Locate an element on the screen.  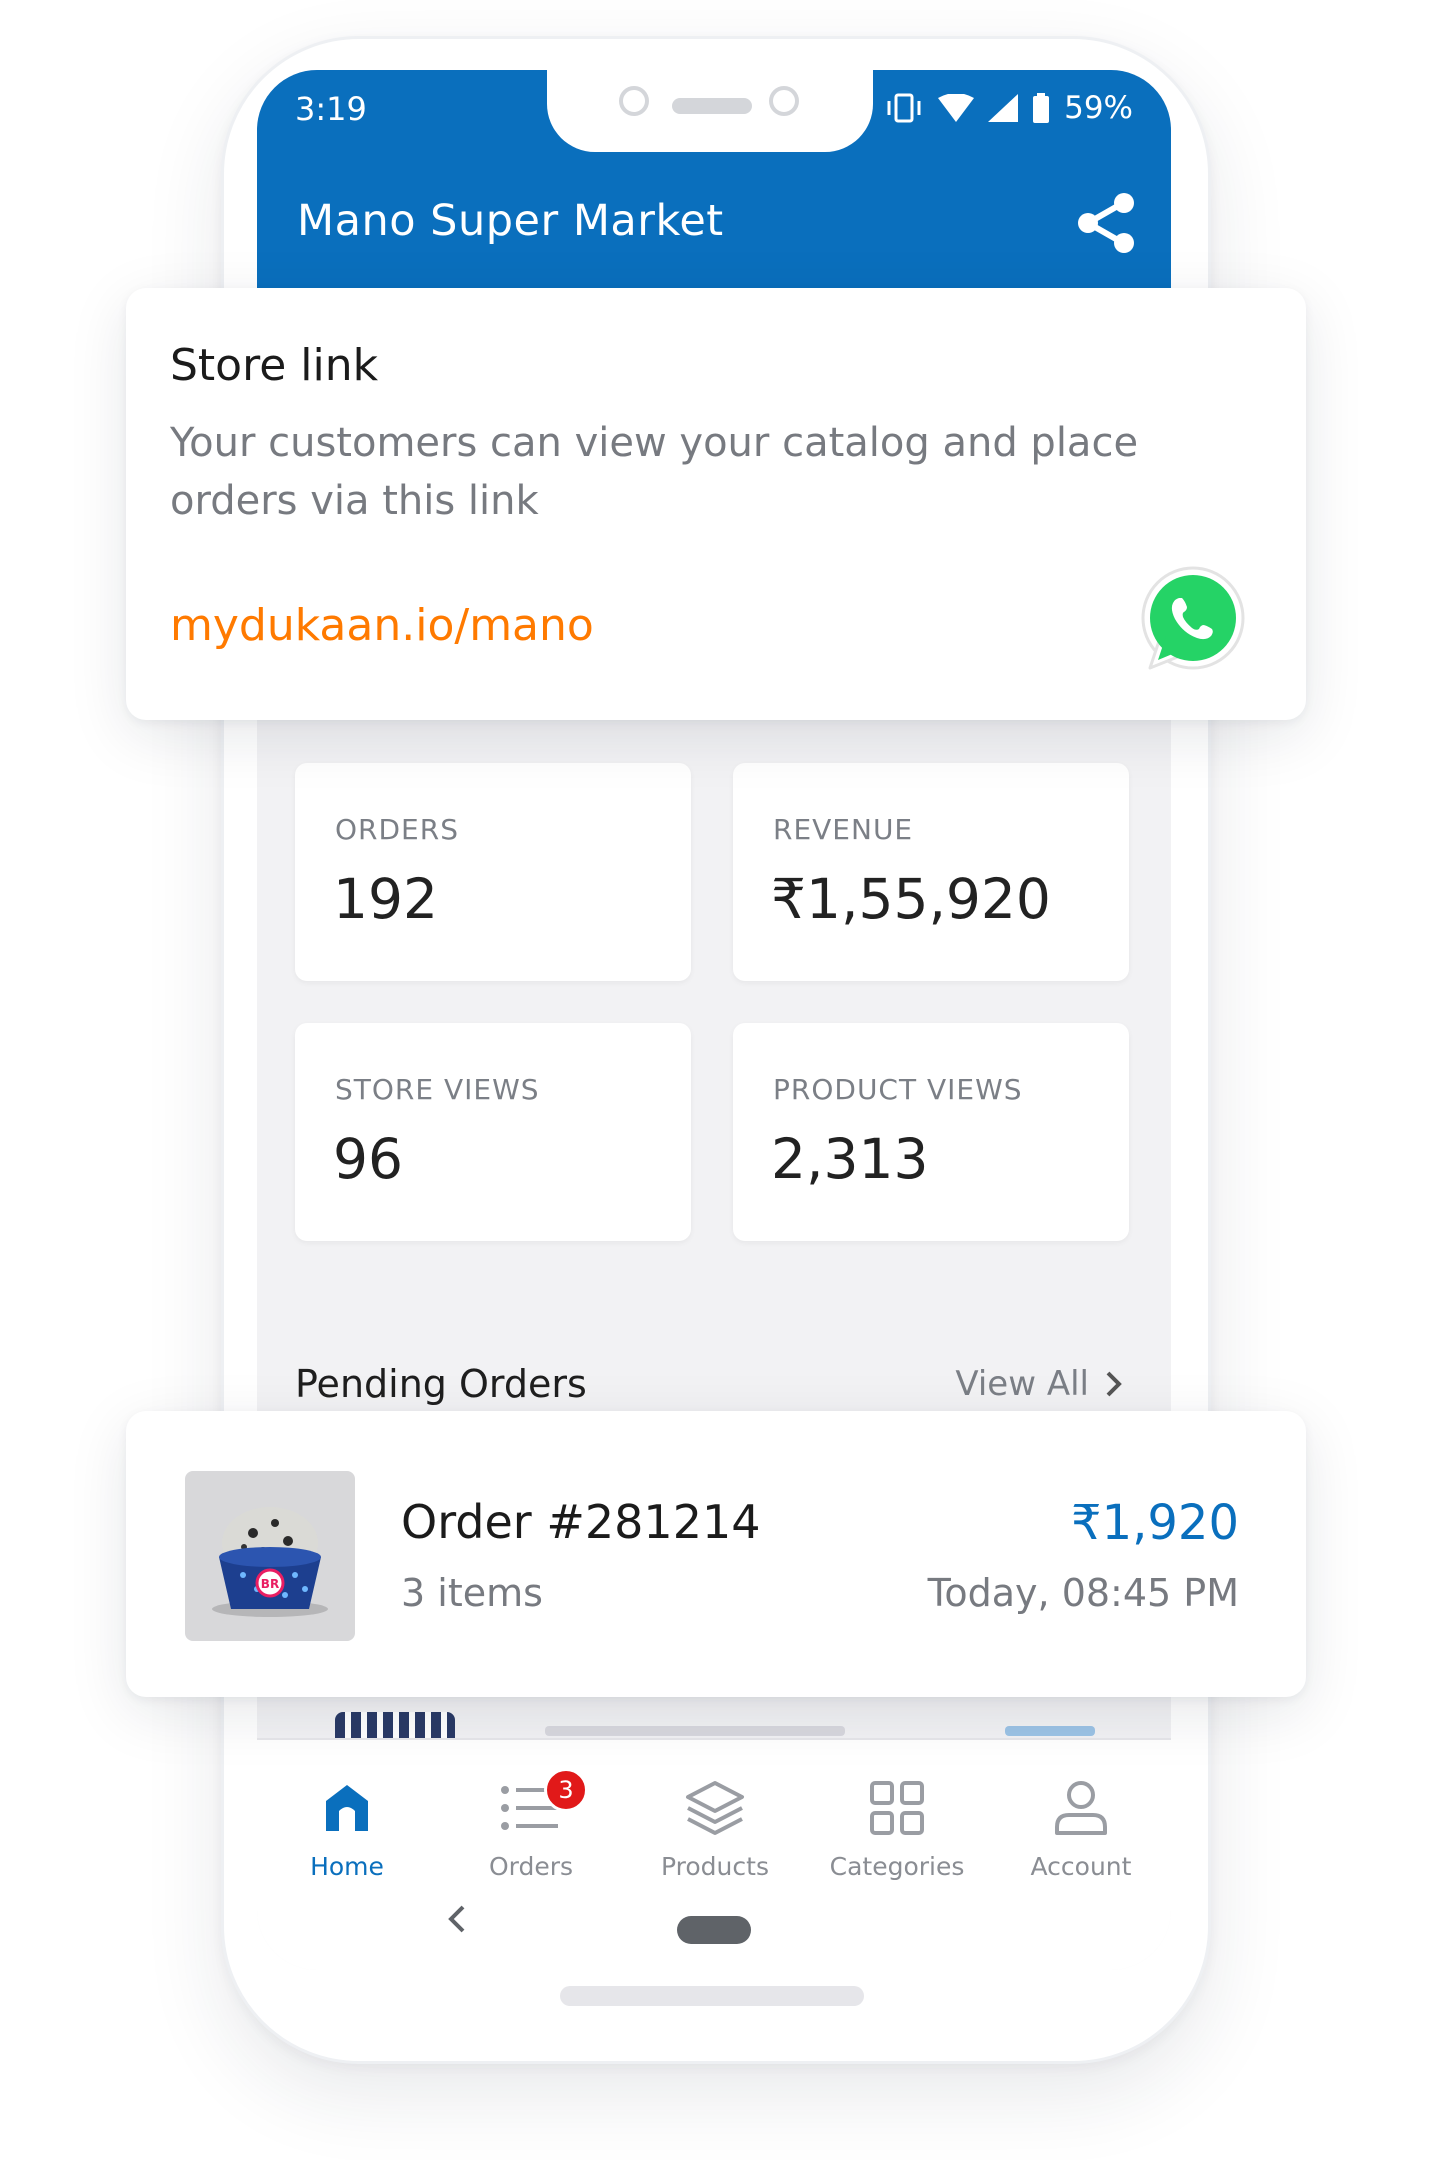
store-link-title: Store link is located at coordinates (274, 365).